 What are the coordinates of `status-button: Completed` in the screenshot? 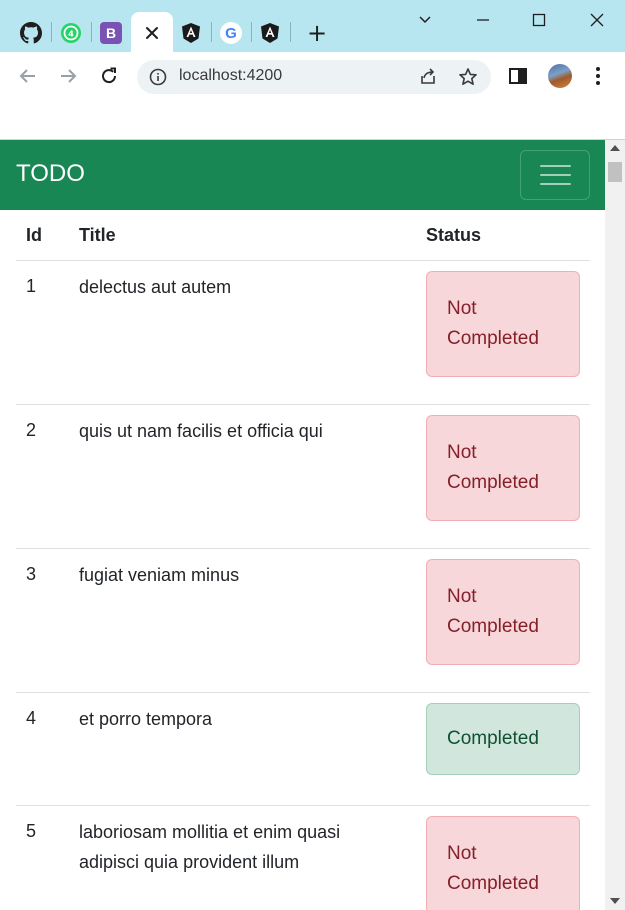 It's located at (503, 739).